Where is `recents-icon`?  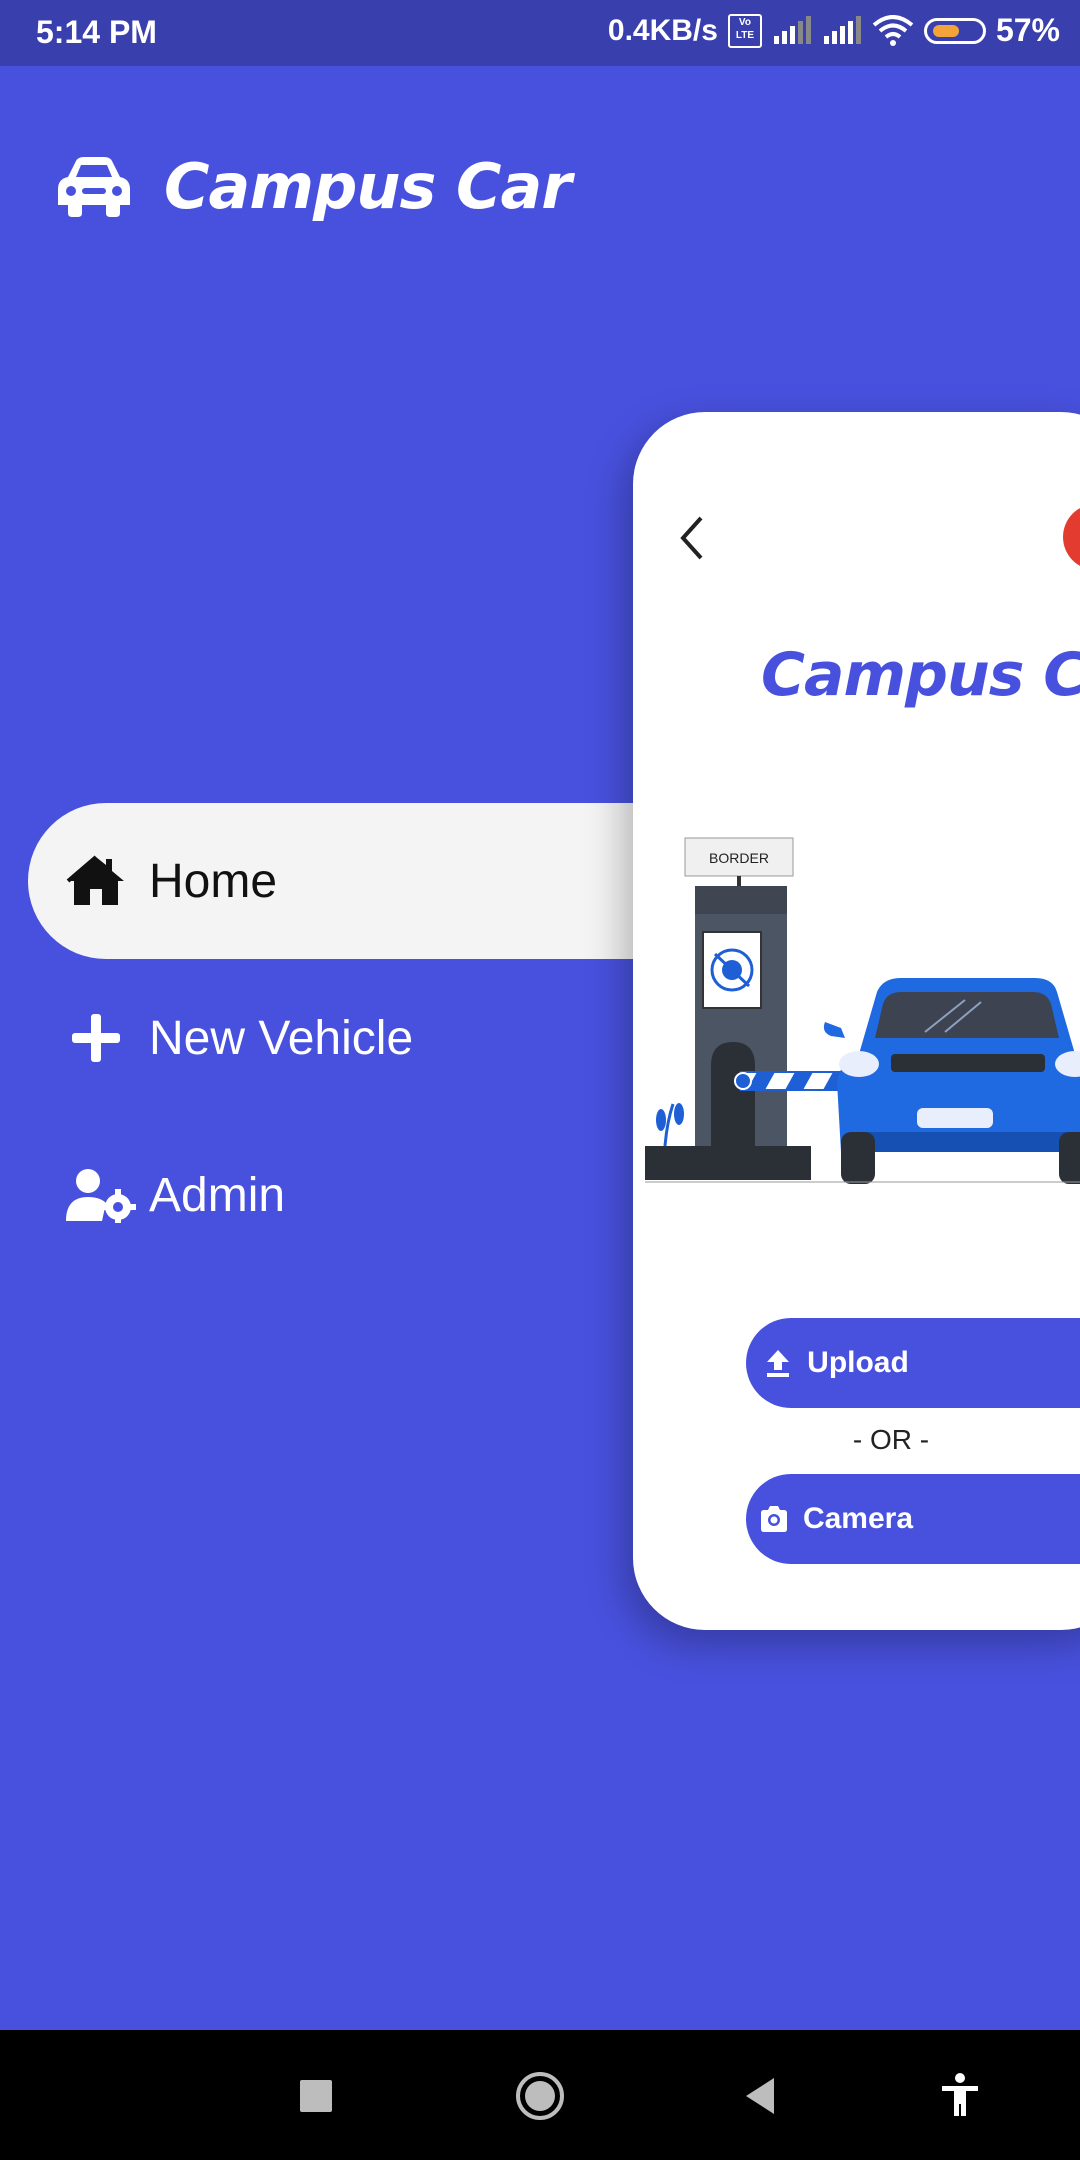 recents-icon is located at coordinates (316, 2096).